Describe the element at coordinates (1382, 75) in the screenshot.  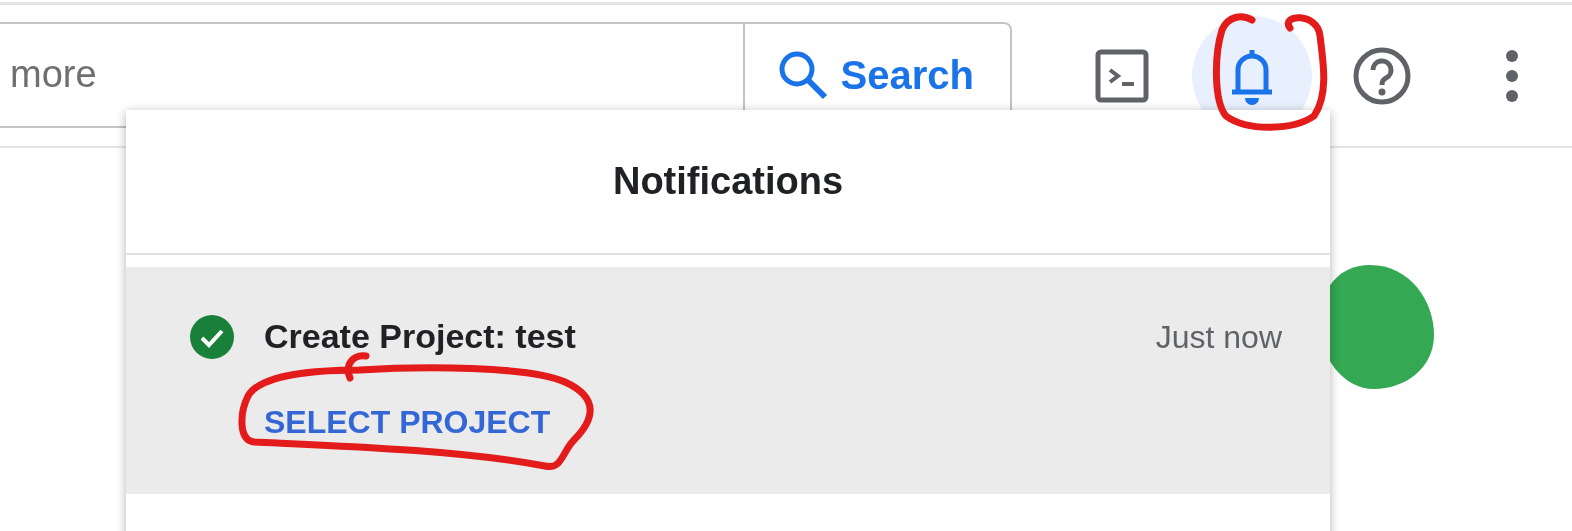
I see `help-icon` at that location.